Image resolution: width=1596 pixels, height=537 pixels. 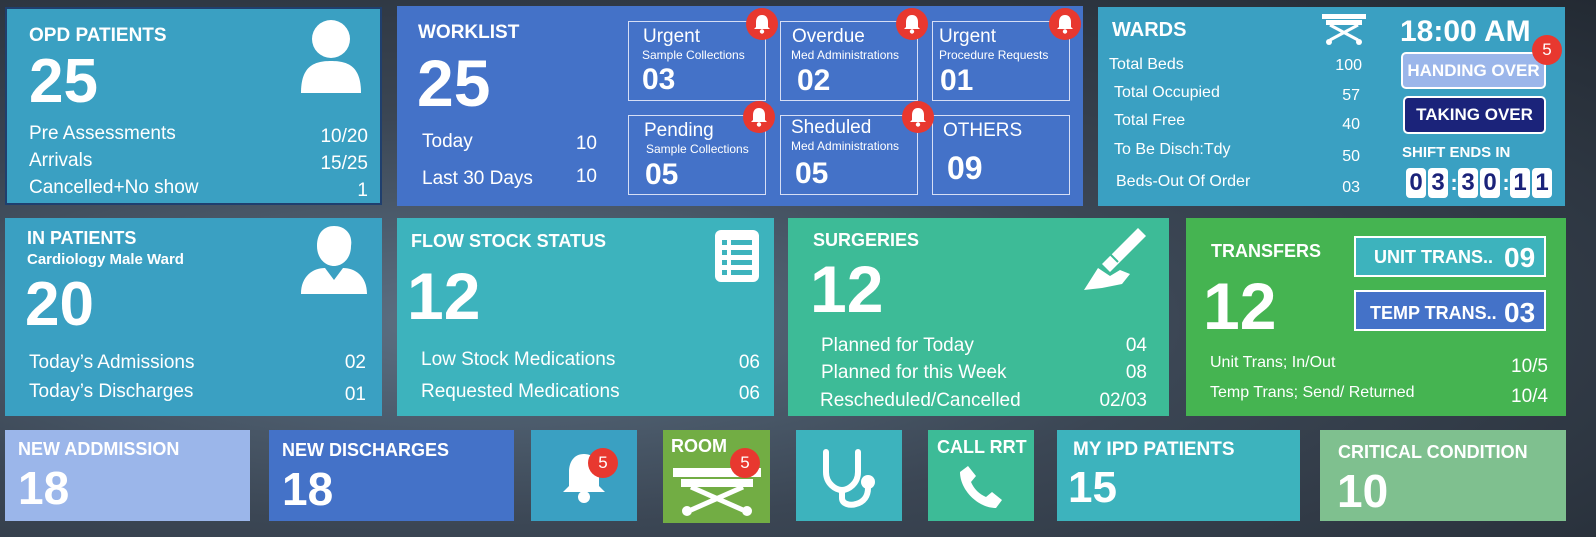 What do you see at coordinates (982, 447) in the screenshot?
I see `call-rrt-title: CALL RRT` at bounding box center [982, 447].